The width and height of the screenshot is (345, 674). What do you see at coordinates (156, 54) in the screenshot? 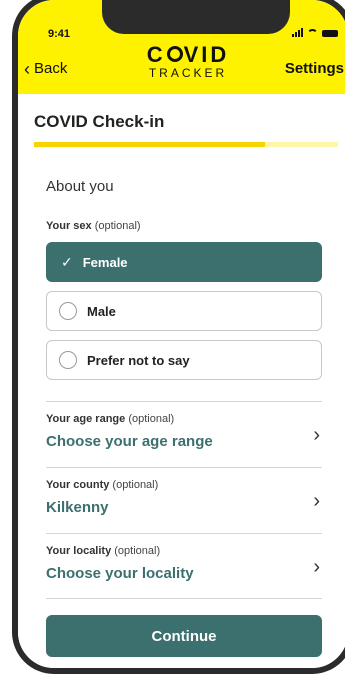
I see `logo-line1-prefix: C` at bounding box center [156, 54].